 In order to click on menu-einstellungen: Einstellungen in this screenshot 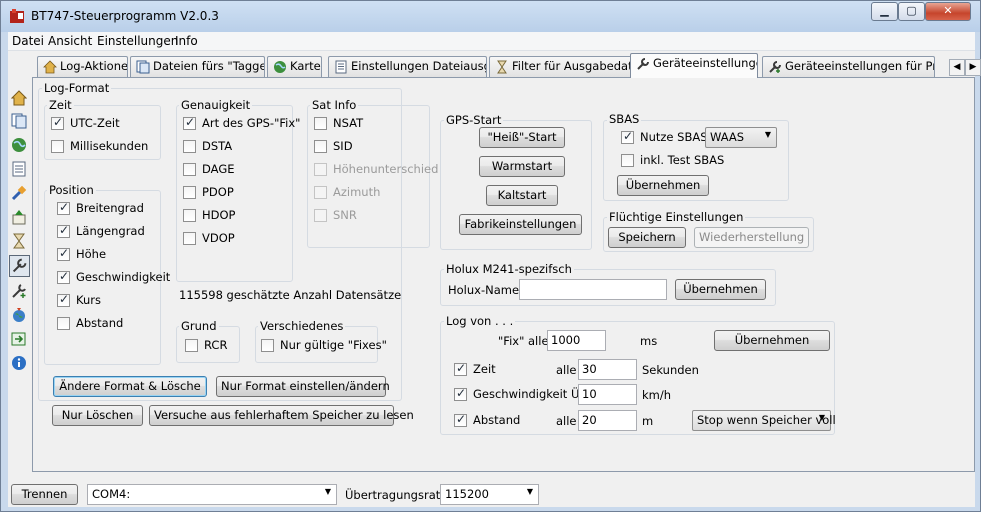, I will do `click(137, 41)`.